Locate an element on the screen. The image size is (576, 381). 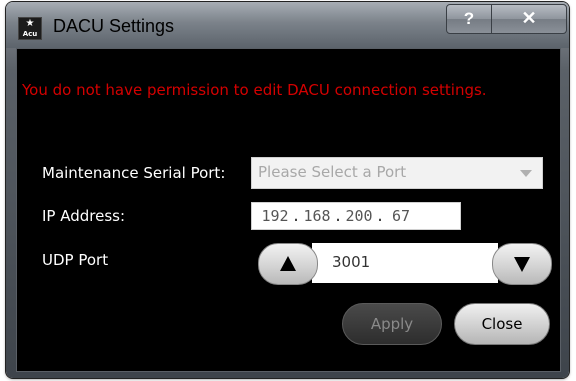
app-icon: ★ Acu is located at coordinates (30, 28).